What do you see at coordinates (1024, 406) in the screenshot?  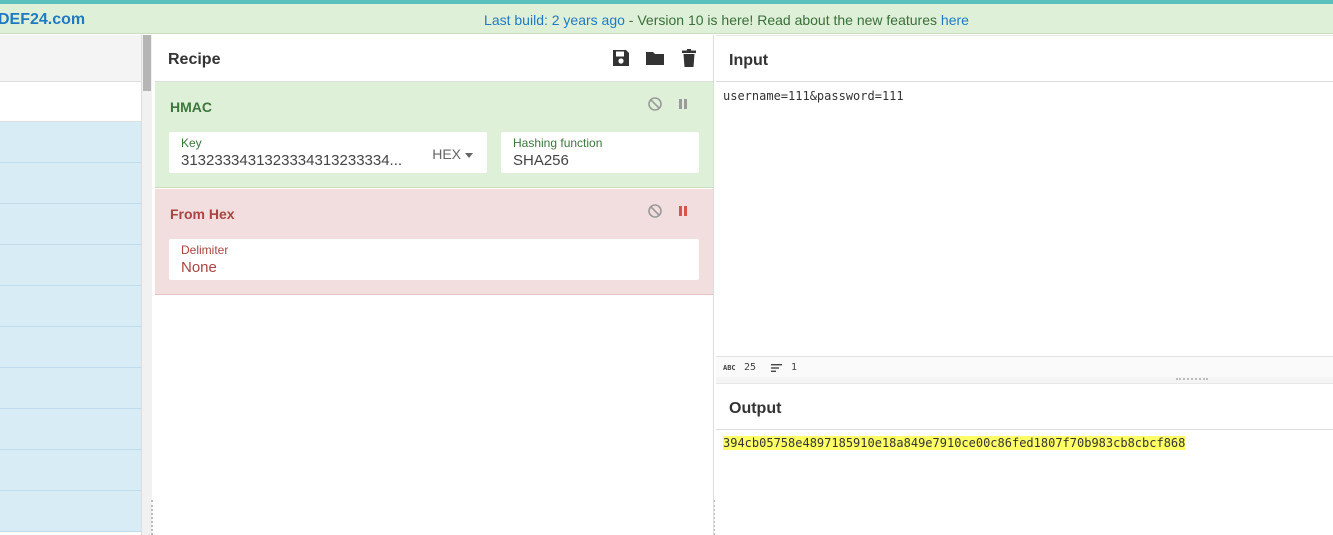 I see `output-header: Output` at bounding box center [1024, 406].